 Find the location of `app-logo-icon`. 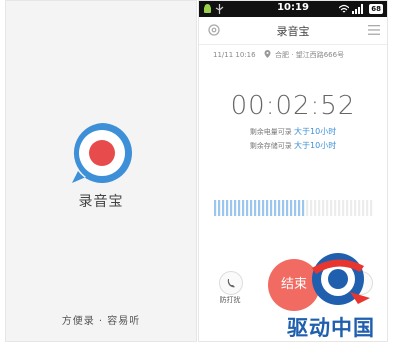

app-logo-icon is located at coordinates (102, 153).